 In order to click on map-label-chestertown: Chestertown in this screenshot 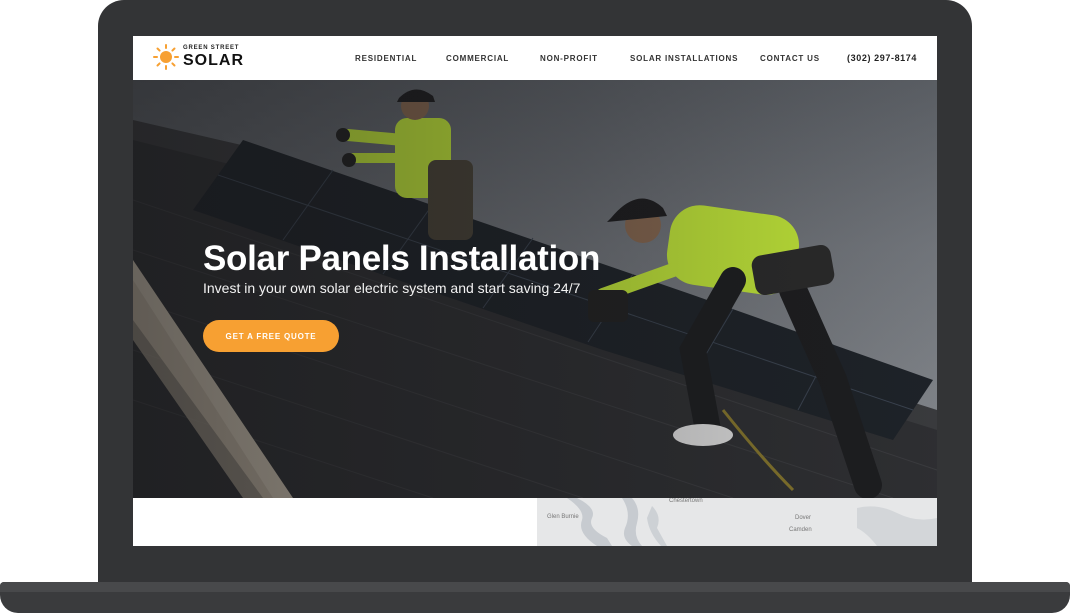, I will do `click(686, 501)`.